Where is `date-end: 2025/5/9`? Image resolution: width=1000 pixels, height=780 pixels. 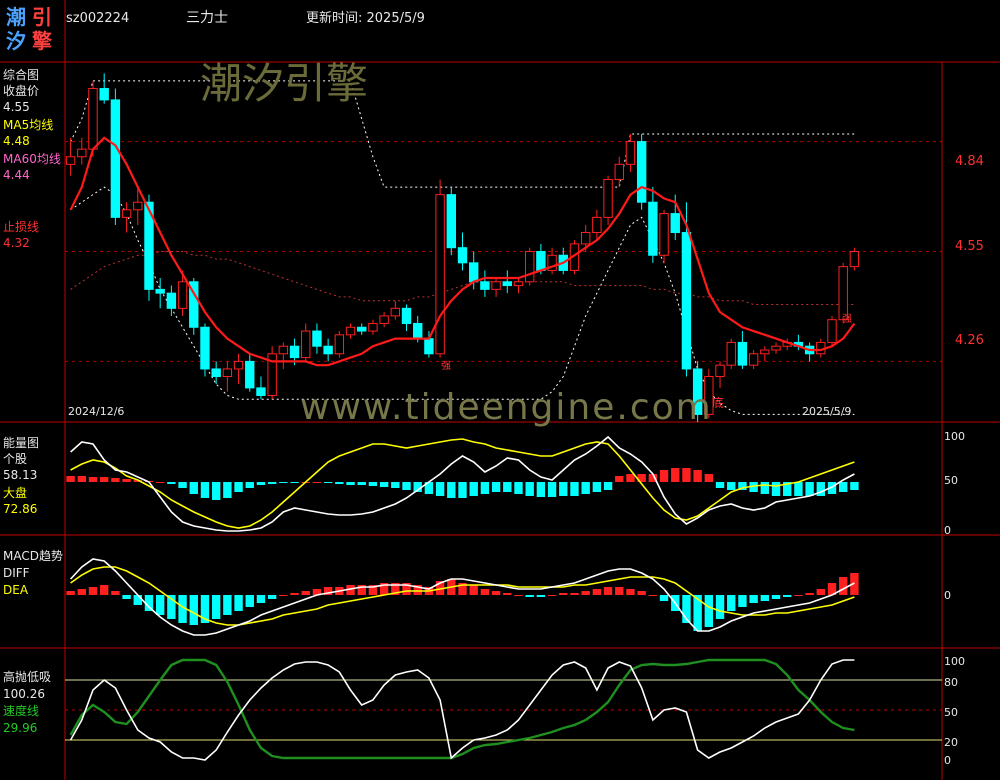 date-end: 2025/5/9 is located at coordinates (827, 411).